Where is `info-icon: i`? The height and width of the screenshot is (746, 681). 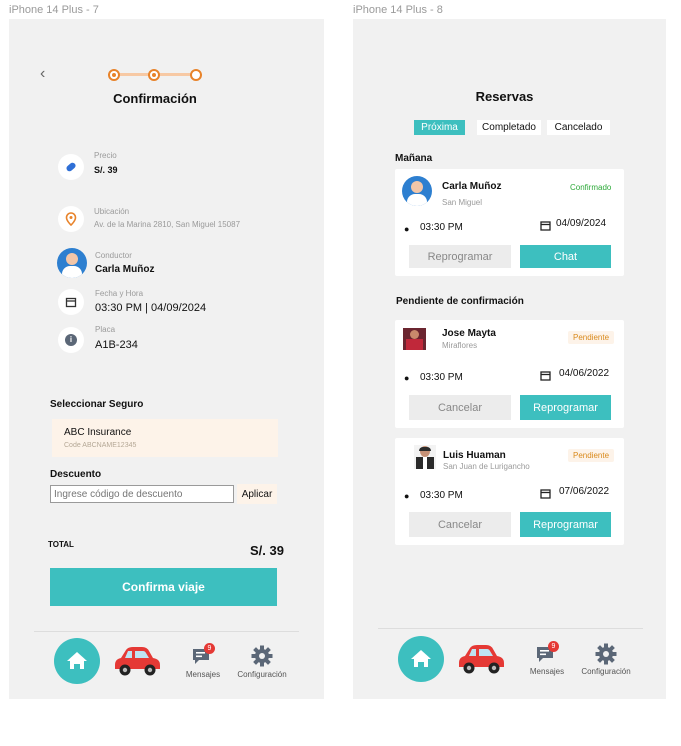 info-icon: i is located at coordinates (71, 340).